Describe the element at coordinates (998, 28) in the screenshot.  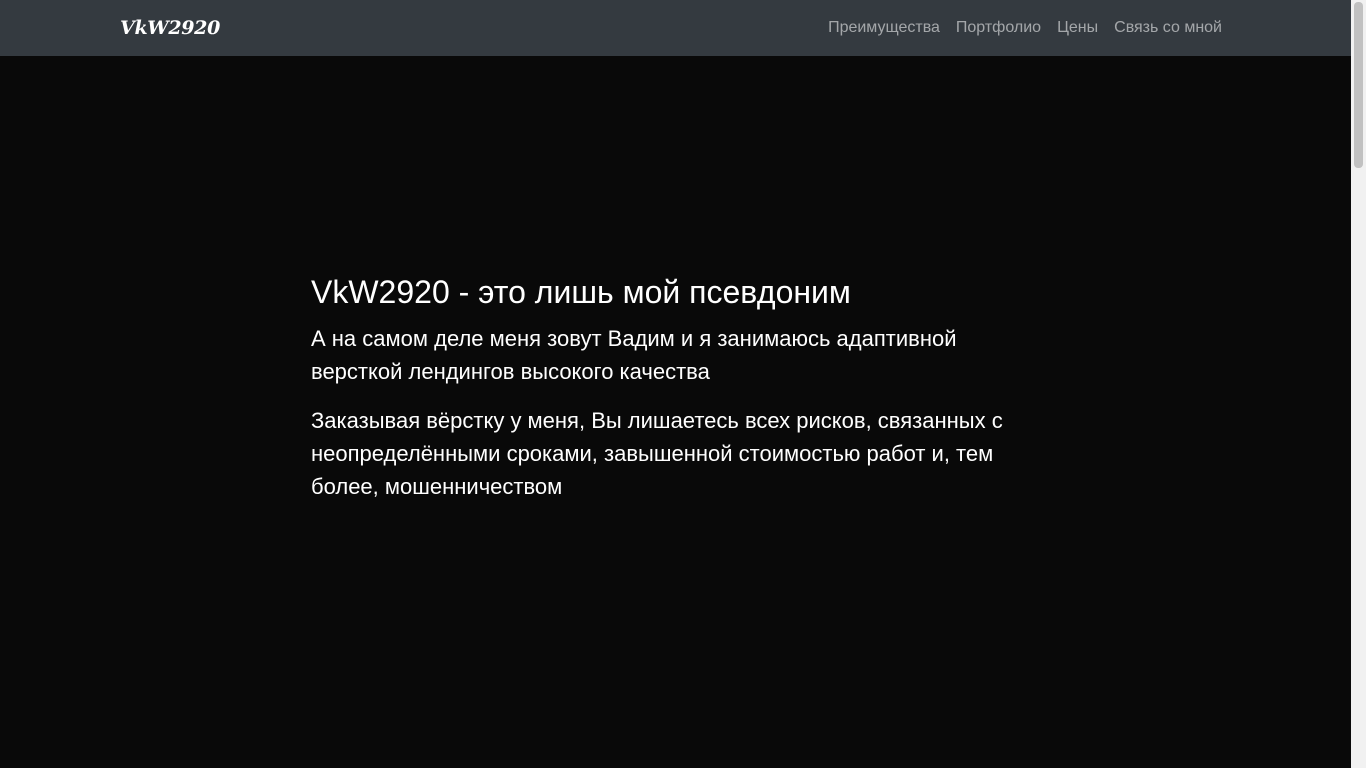
I see `nav-link-portfolio: Портфолио` at that location.